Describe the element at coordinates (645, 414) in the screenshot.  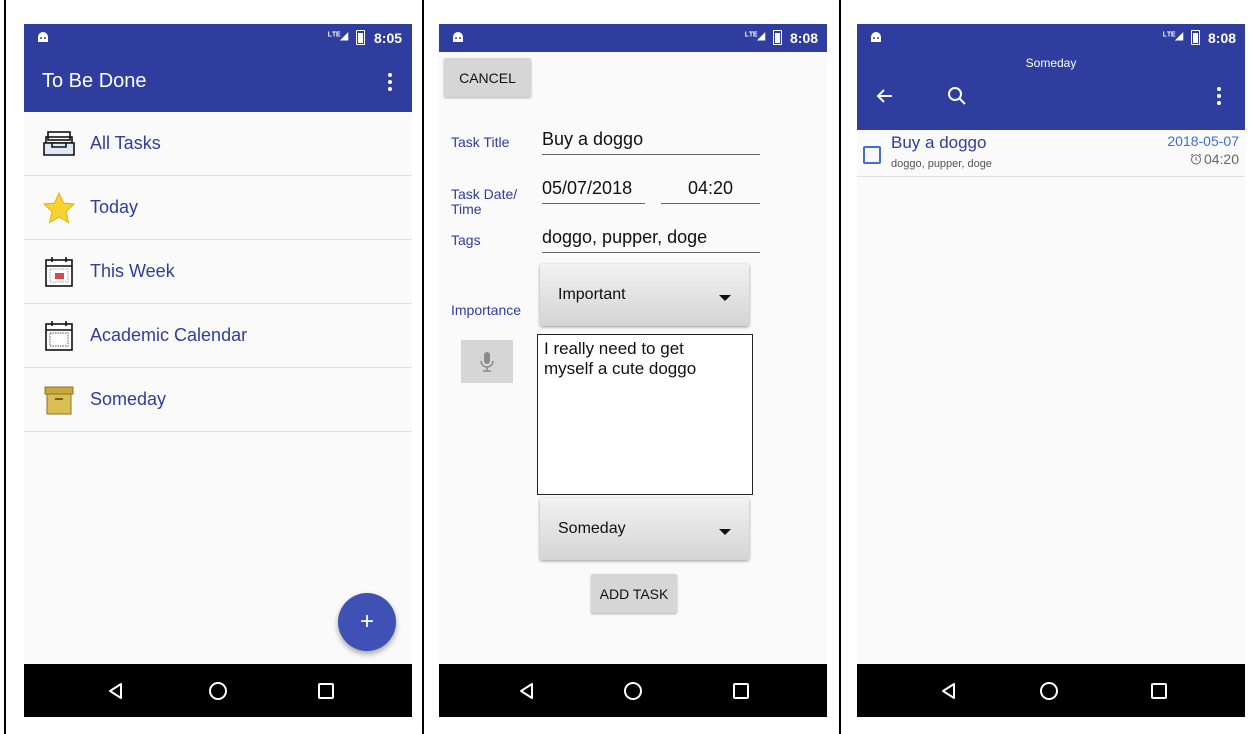
I see `notes-textarea: I really need to get myself a cute doggo` at that location.